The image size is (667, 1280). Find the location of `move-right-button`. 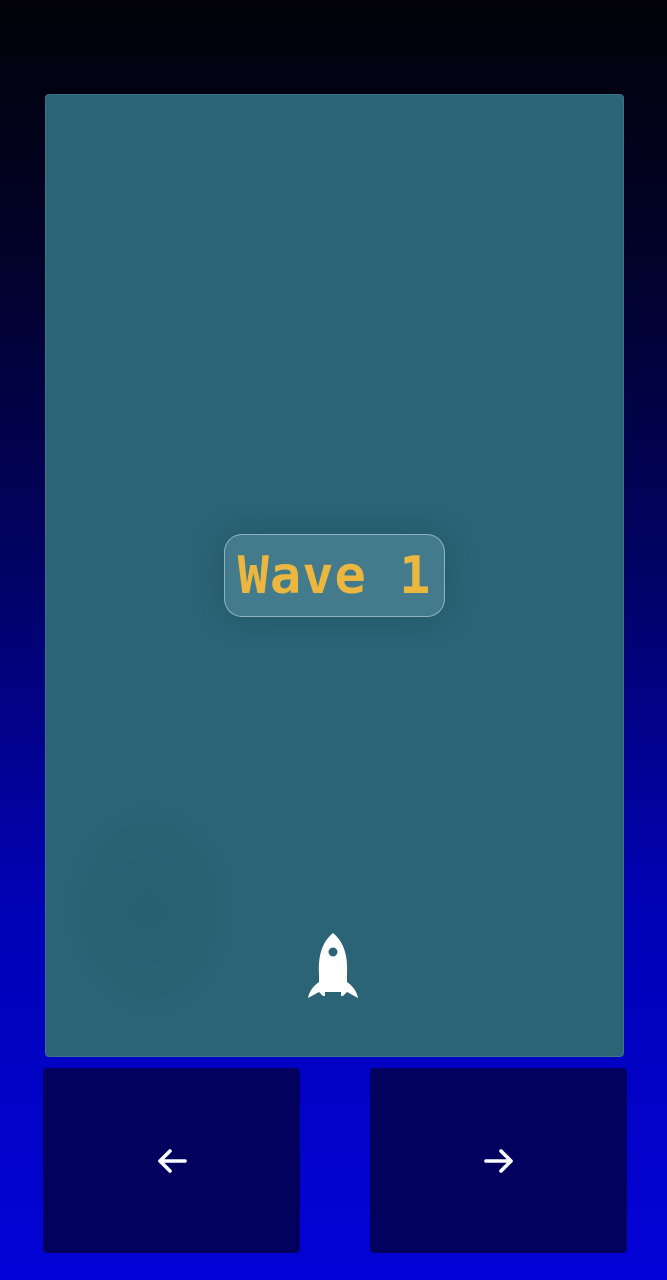

move-right-button is located at coordinates (498, 1160).